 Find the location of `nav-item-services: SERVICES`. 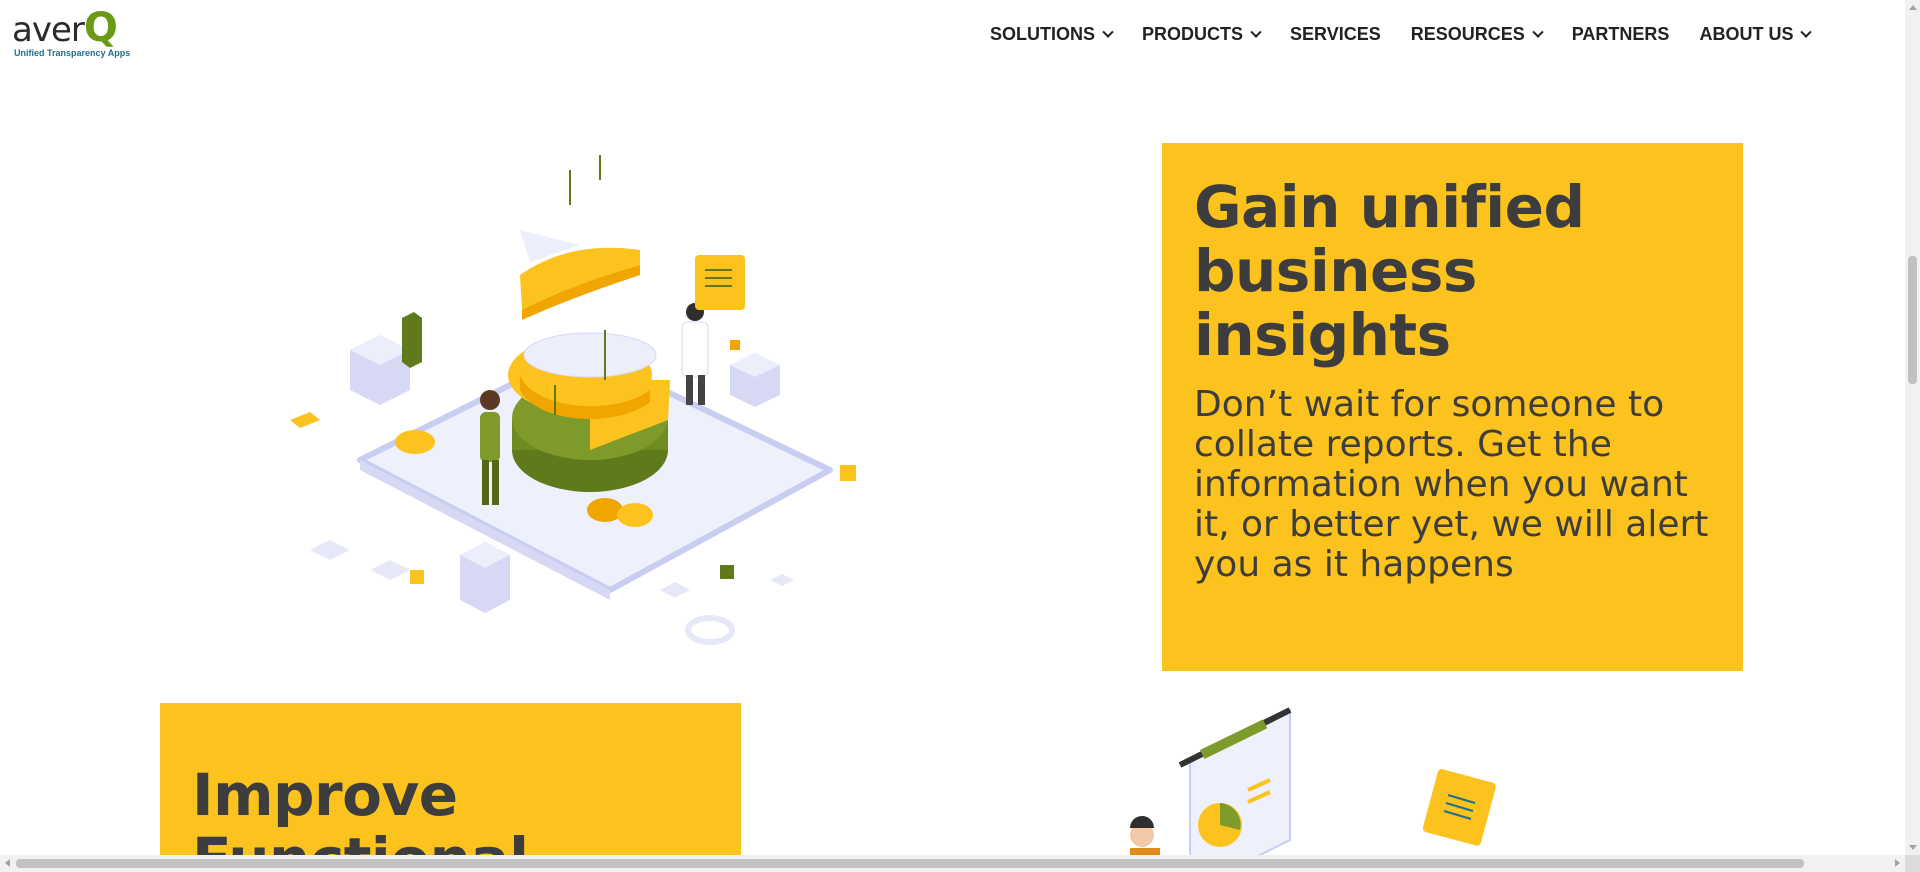

nav-item-services: SERVICES is located at coordinates (1335, 34).